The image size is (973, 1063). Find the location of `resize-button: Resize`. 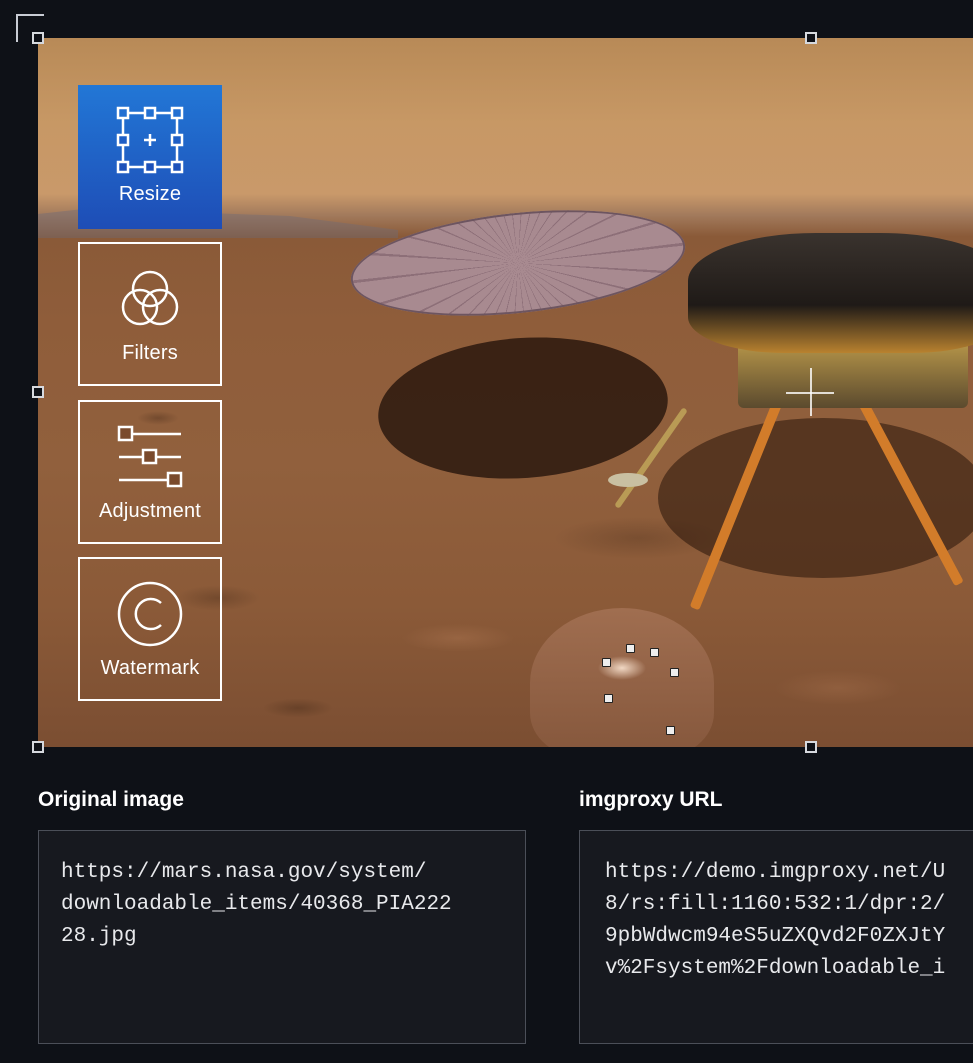

resize-button: Resize is located at coordinates (150, 157).